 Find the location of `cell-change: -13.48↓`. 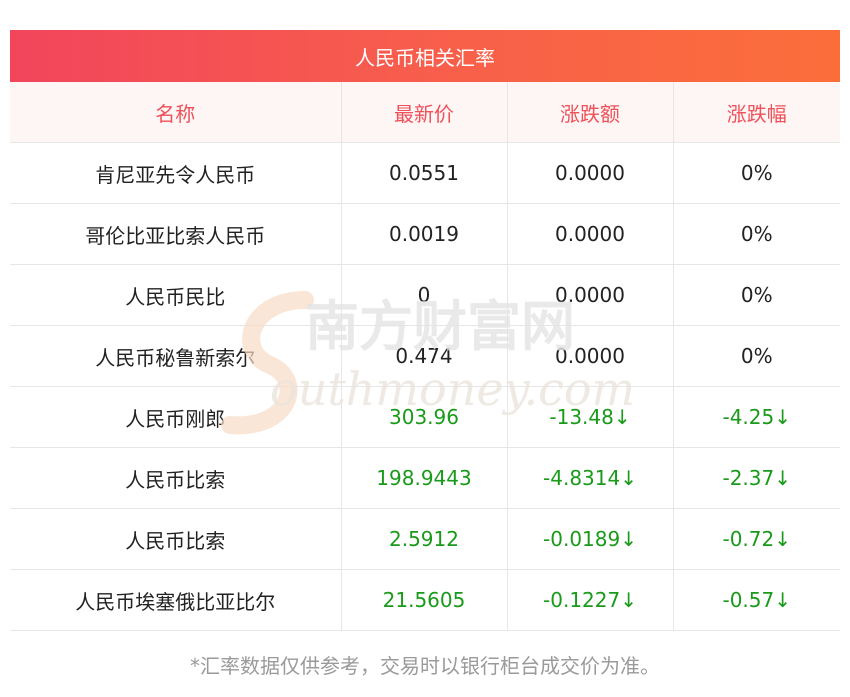

cell-change: -13.48↓ is located at coordinates (590, 417).